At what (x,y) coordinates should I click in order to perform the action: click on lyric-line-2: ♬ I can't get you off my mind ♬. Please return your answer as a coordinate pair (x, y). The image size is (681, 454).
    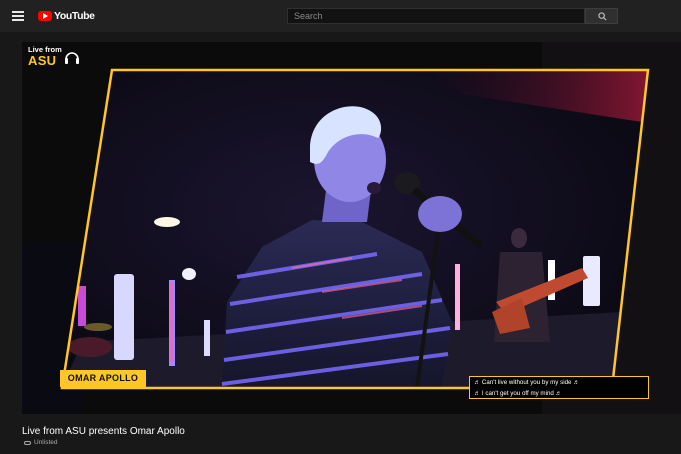
    Looking at the image, I should click on (518, 393).